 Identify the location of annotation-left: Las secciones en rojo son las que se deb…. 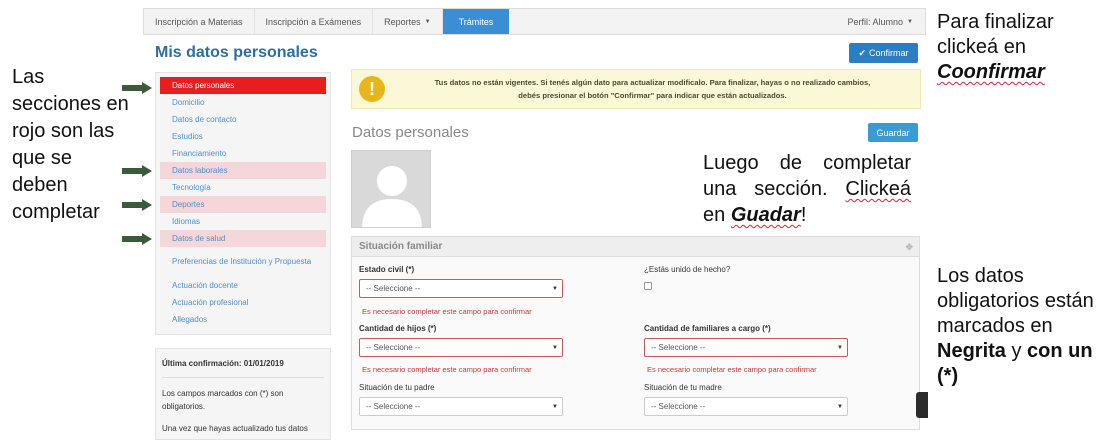
(72, 145).